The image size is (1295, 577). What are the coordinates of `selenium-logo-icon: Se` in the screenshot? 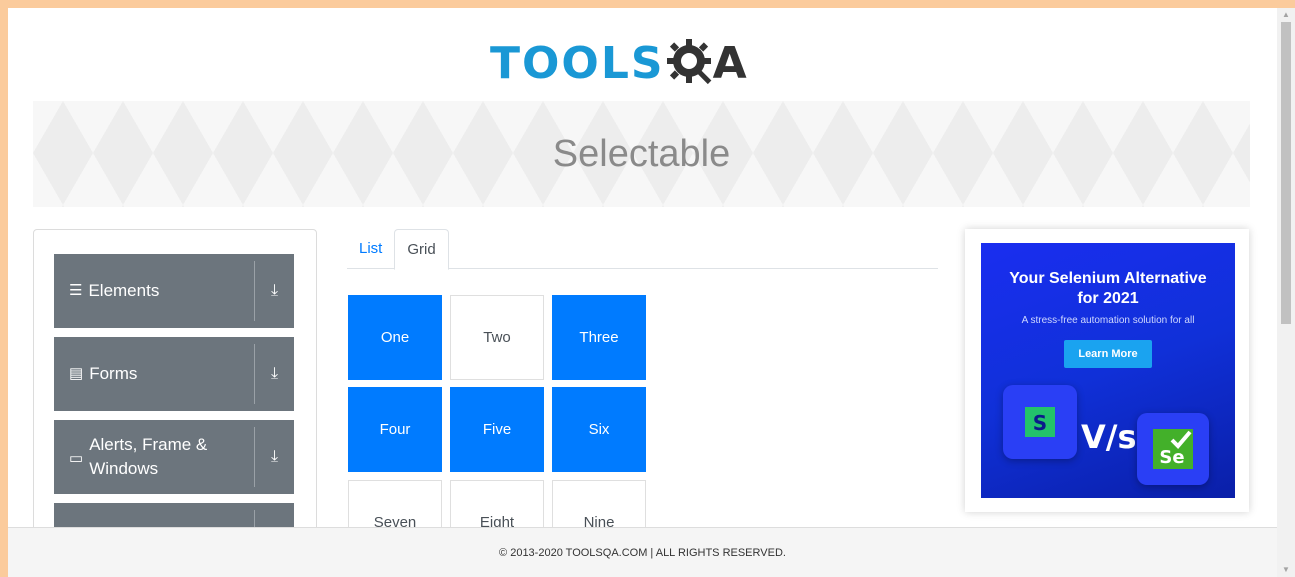 It's located at (1173, 449).